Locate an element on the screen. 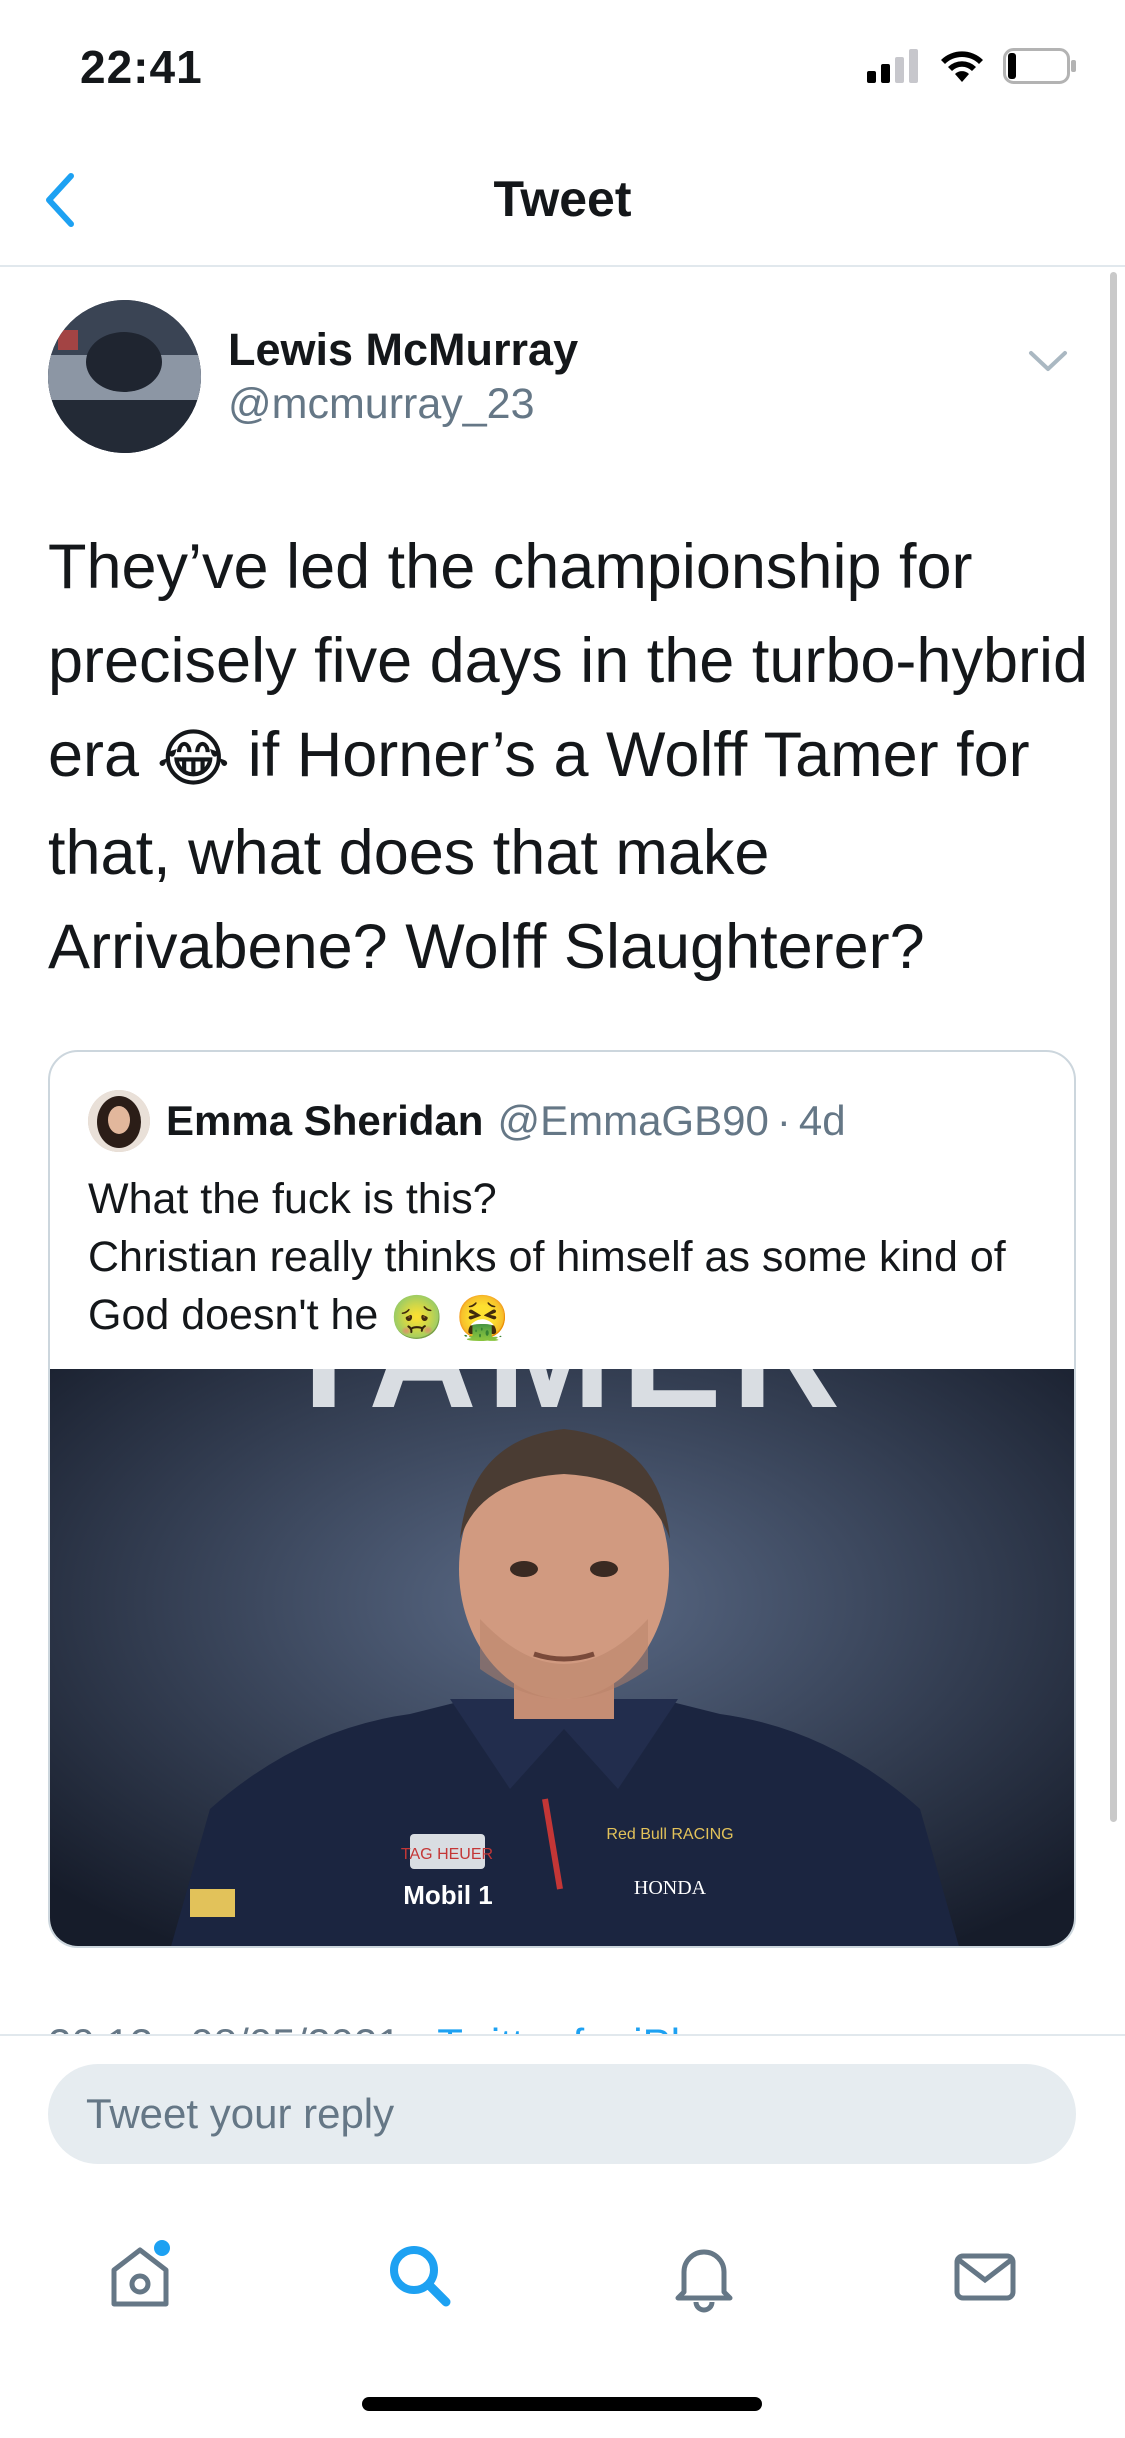 The width and height of the screenshot is (1125, 2438). laughing-emoji: 😂 is located at coordinates (193, 759).